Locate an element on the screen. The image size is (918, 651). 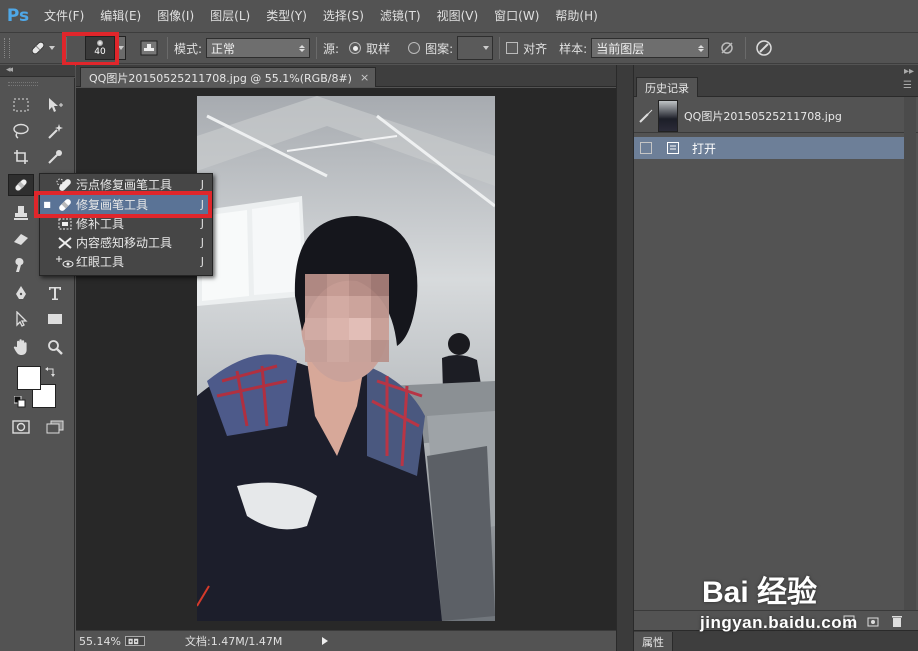
lasso-tool is located at coordinates (21, 131).